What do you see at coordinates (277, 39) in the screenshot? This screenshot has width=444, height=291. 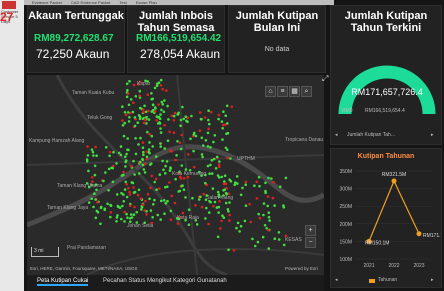 I see `kpi-card-monthly: Jumlah Kutipan Bulan Ini No data` at bounding box center [277, 39].